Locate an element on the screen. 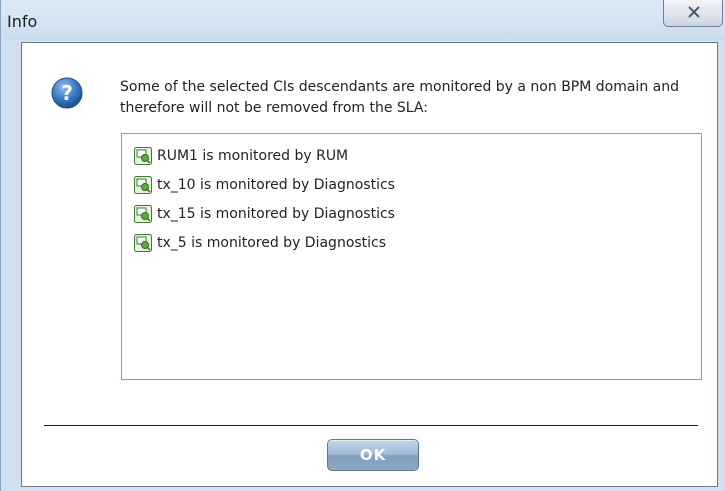 The image size is (725, 491). list-item-label: tx_10 is monitored by Diagnostics is located at coordinates (276, 185).